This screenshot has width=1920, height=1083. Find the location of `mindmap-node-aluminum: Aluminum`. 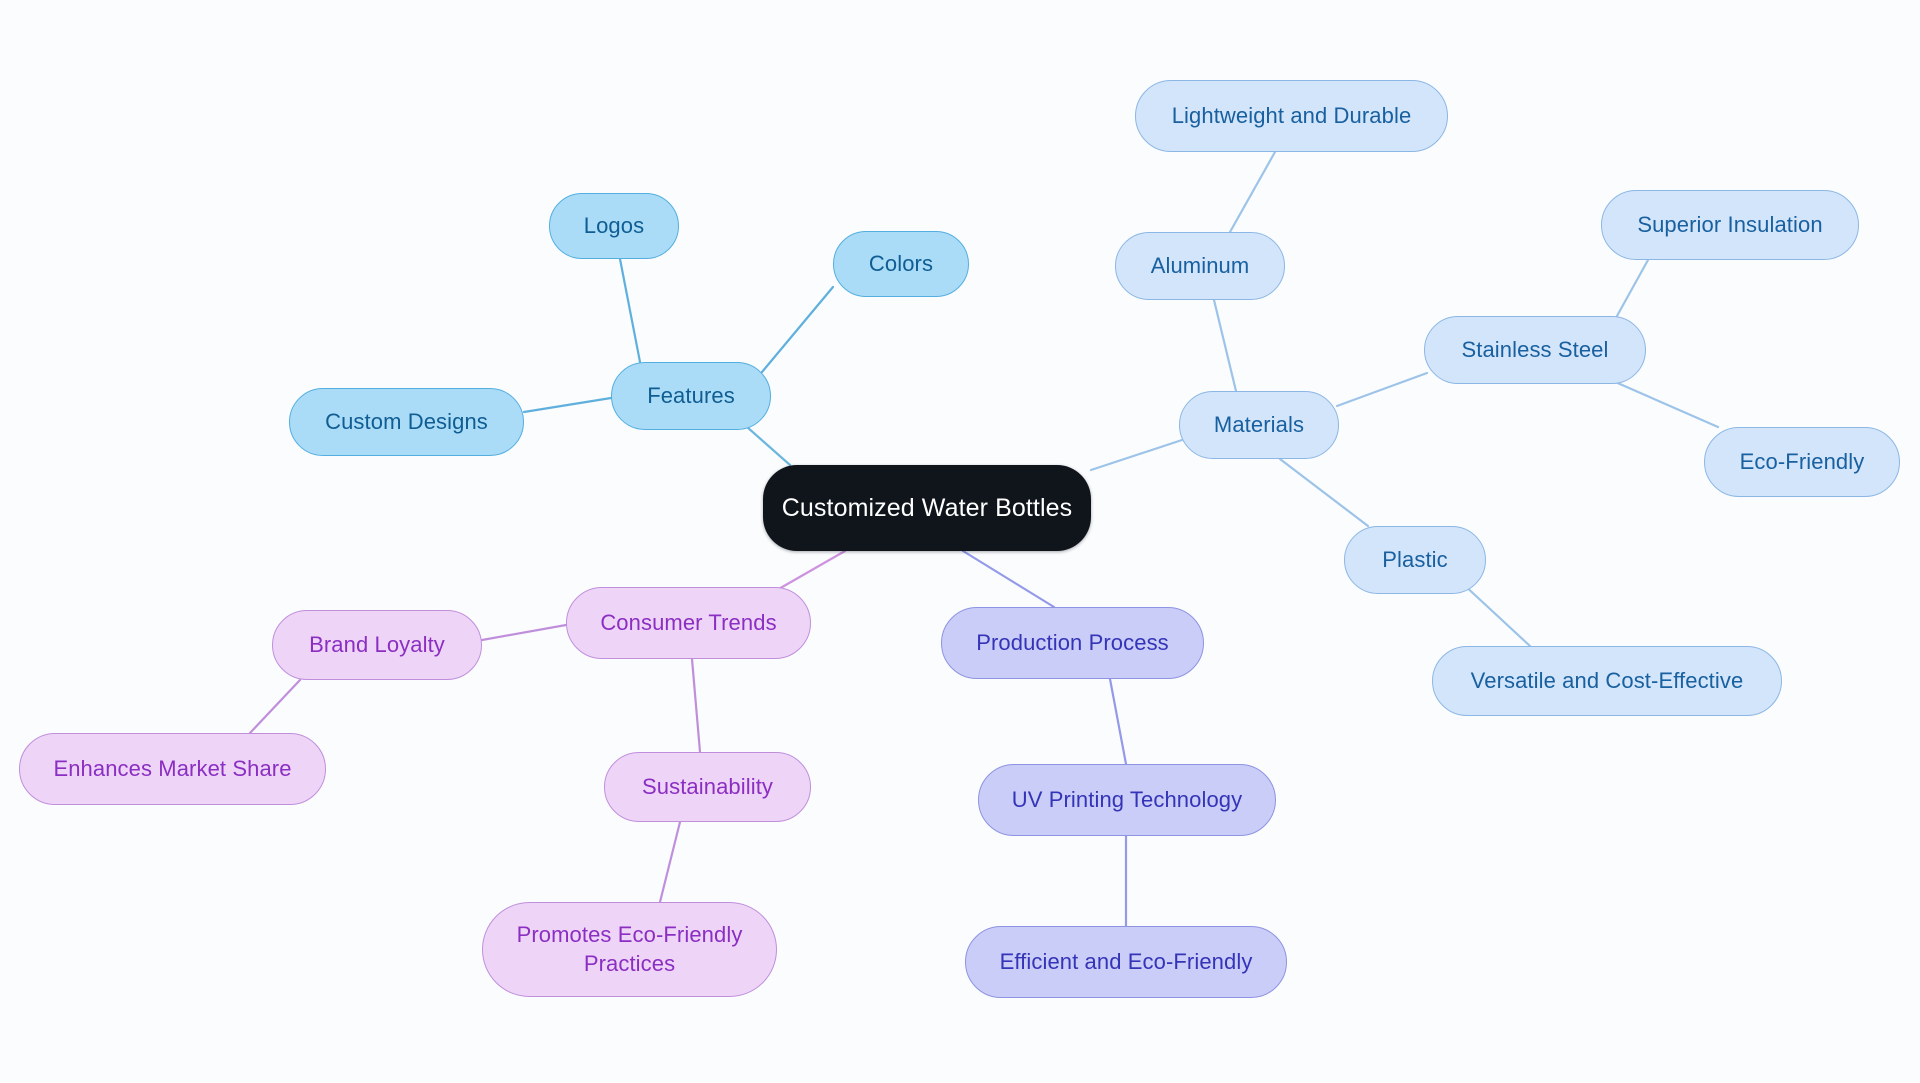

mindmap-node-aluminum: Aluminum is located at coordinates (1200, 266).